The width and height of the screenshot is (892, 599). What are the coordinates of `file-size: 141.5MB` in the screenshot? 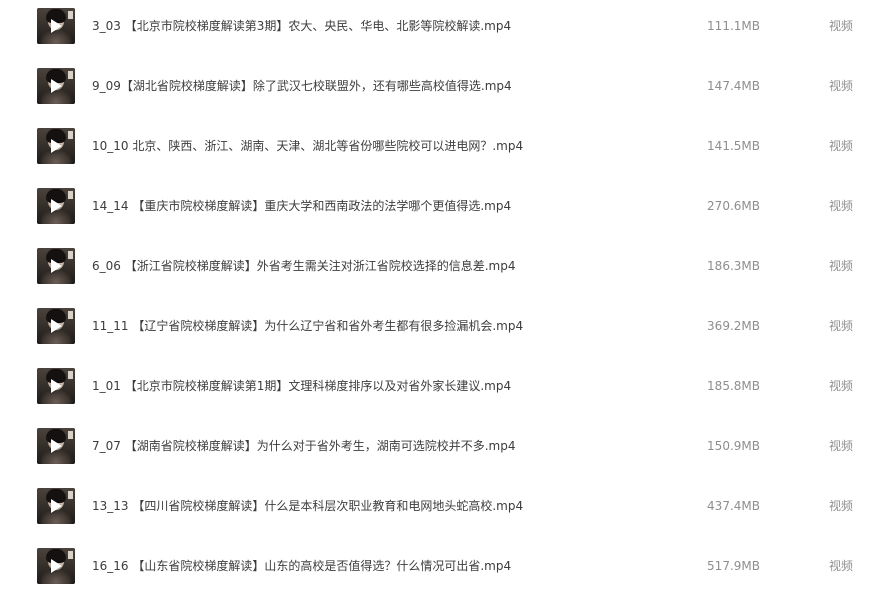 It's located at (733, 146).